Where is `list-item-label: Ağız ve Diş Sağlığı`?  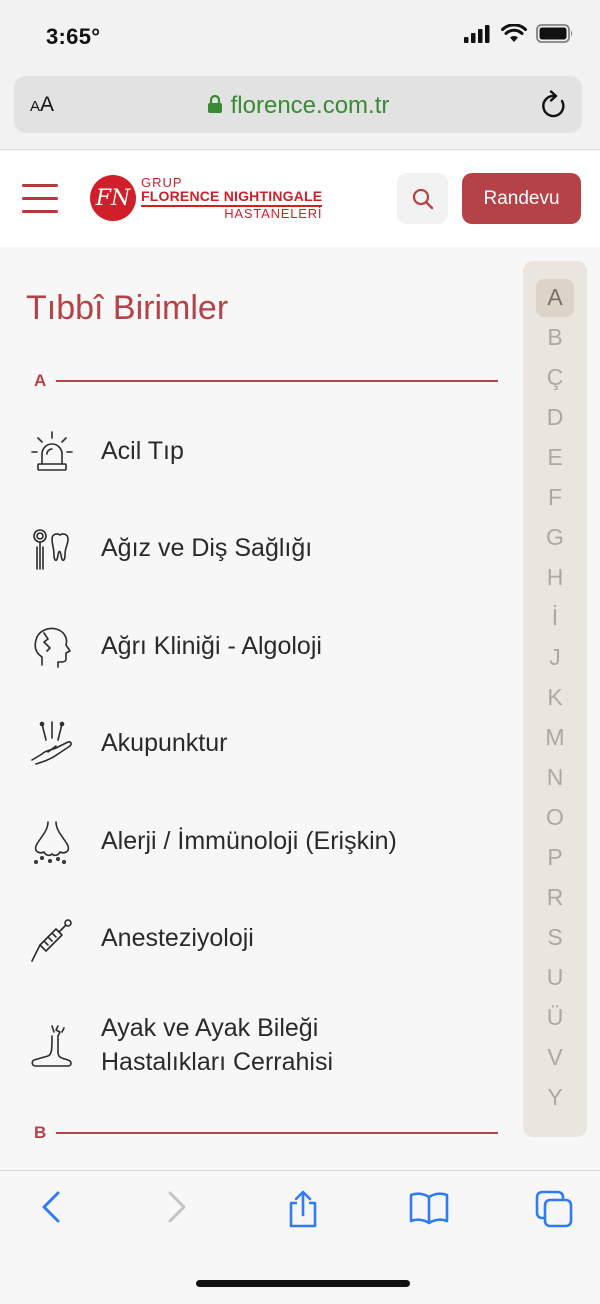 list-item-label: Ağız ve Diş Sağlığı is located at coordinates (207, 548).